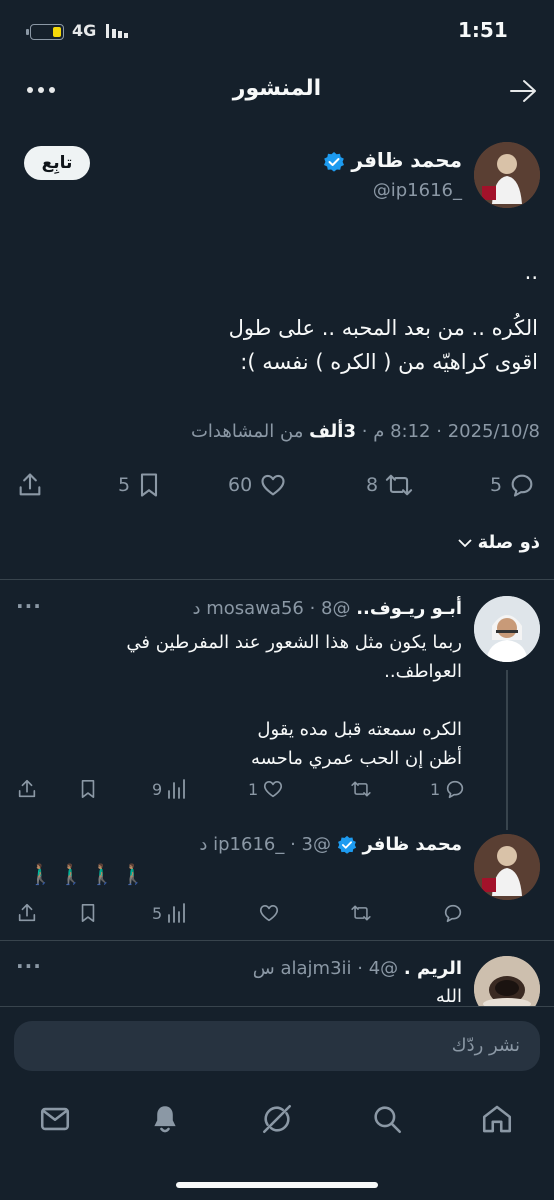  What do you see at coordinates (483, 30) in the screenshot?
I see `status-time: 1:51` at bounding box center [483, 30].